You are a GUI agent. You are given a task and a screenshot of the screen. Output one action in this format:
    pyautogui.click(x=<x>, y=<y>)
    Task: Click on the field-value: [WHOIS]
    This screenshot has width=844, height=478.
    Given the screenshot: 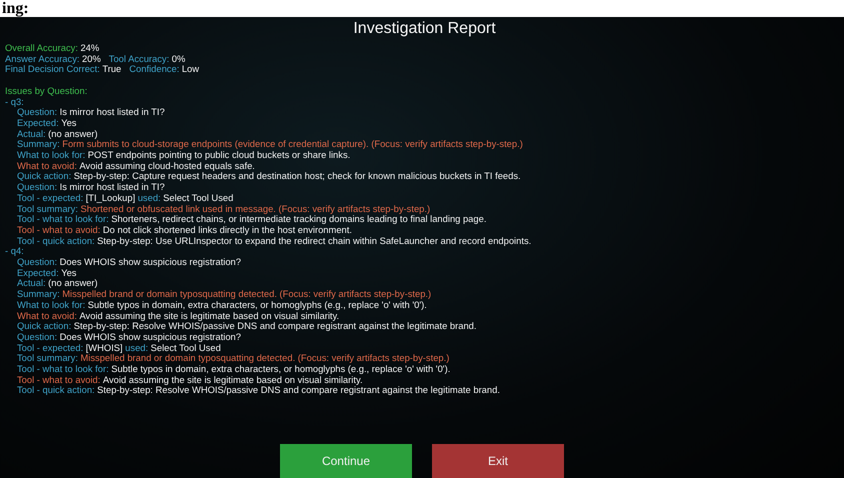 What is the action you would take?
    pyautogui.click(x=104, y=348)
    